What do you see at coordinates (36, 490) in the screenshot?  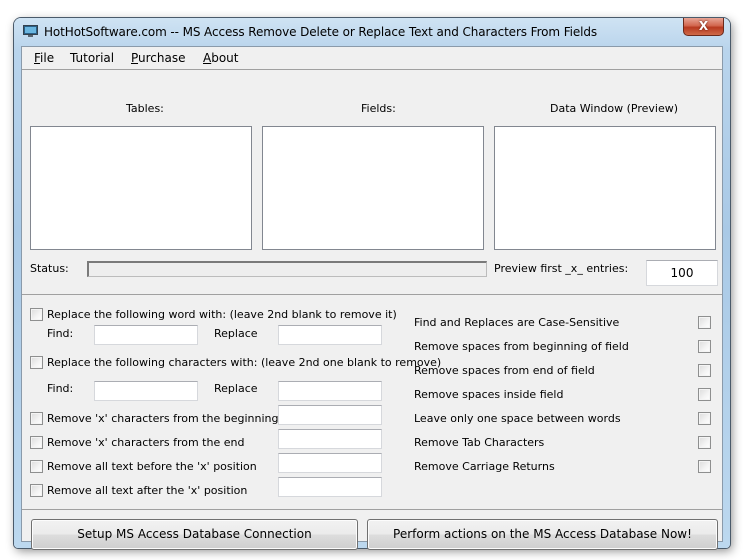 I see `remove-after-position-checkbox` at bounding box center [36, 490].